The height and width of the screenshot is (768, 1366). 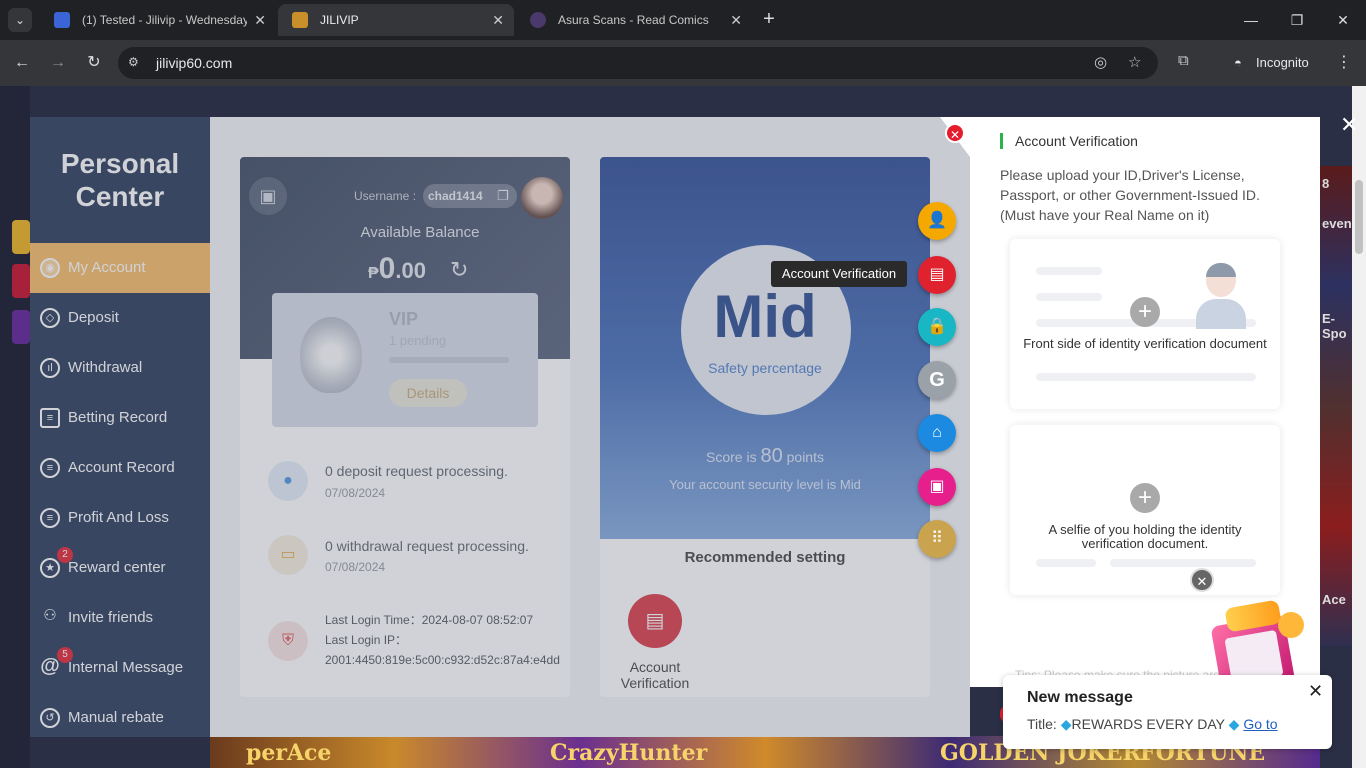 What do you see at coordinates (1183, 60) in the screenshot?
I see `extensions-icon: ⧉` at bounding box center [1183, 60].